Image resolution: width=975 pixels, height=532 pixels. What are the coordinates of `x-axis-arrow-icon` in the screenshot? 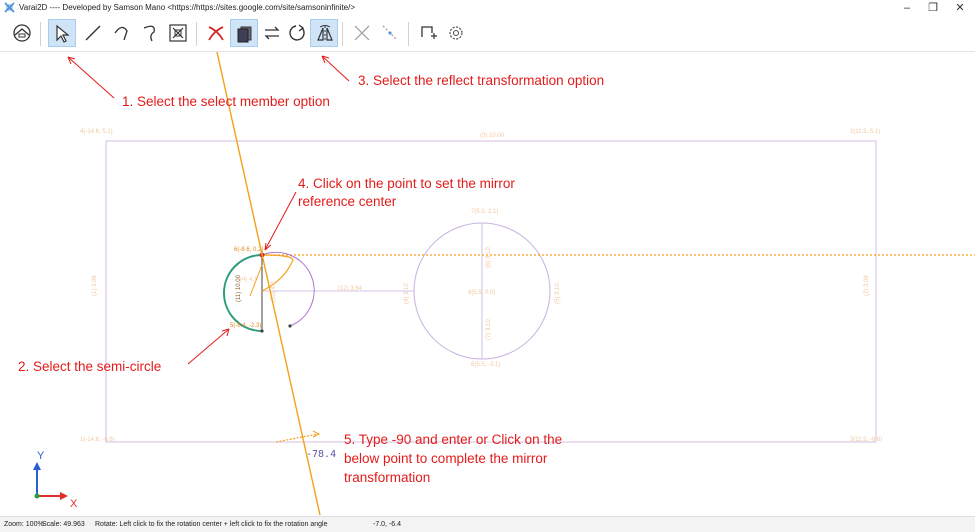 It's located at (64, 496).